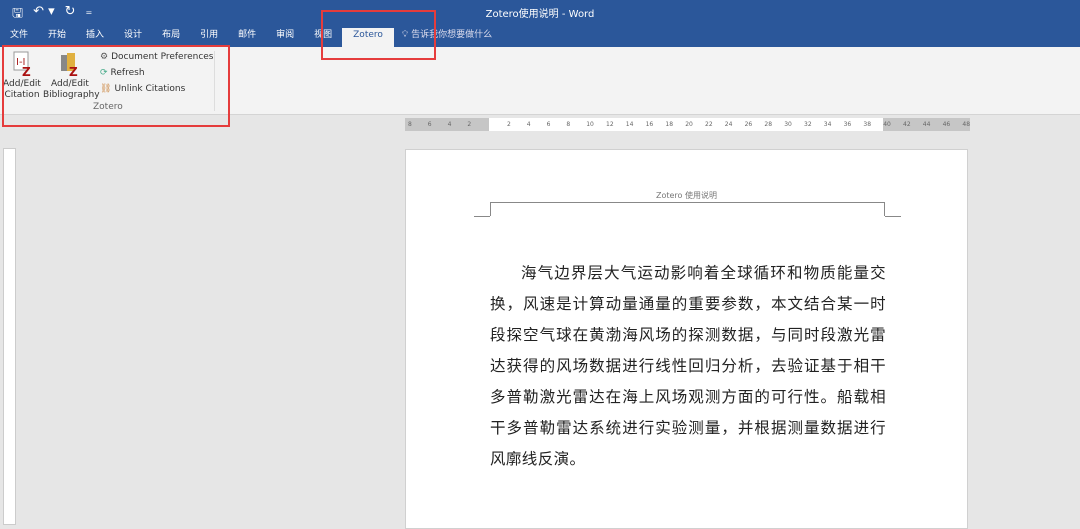 Image resolution: width=1080 pixels, height=529 pixels. What do you see at coordinates (247, 37) in the screenshot?
I see `tab-mailings: 邮件` at bounding box center [247, 37].